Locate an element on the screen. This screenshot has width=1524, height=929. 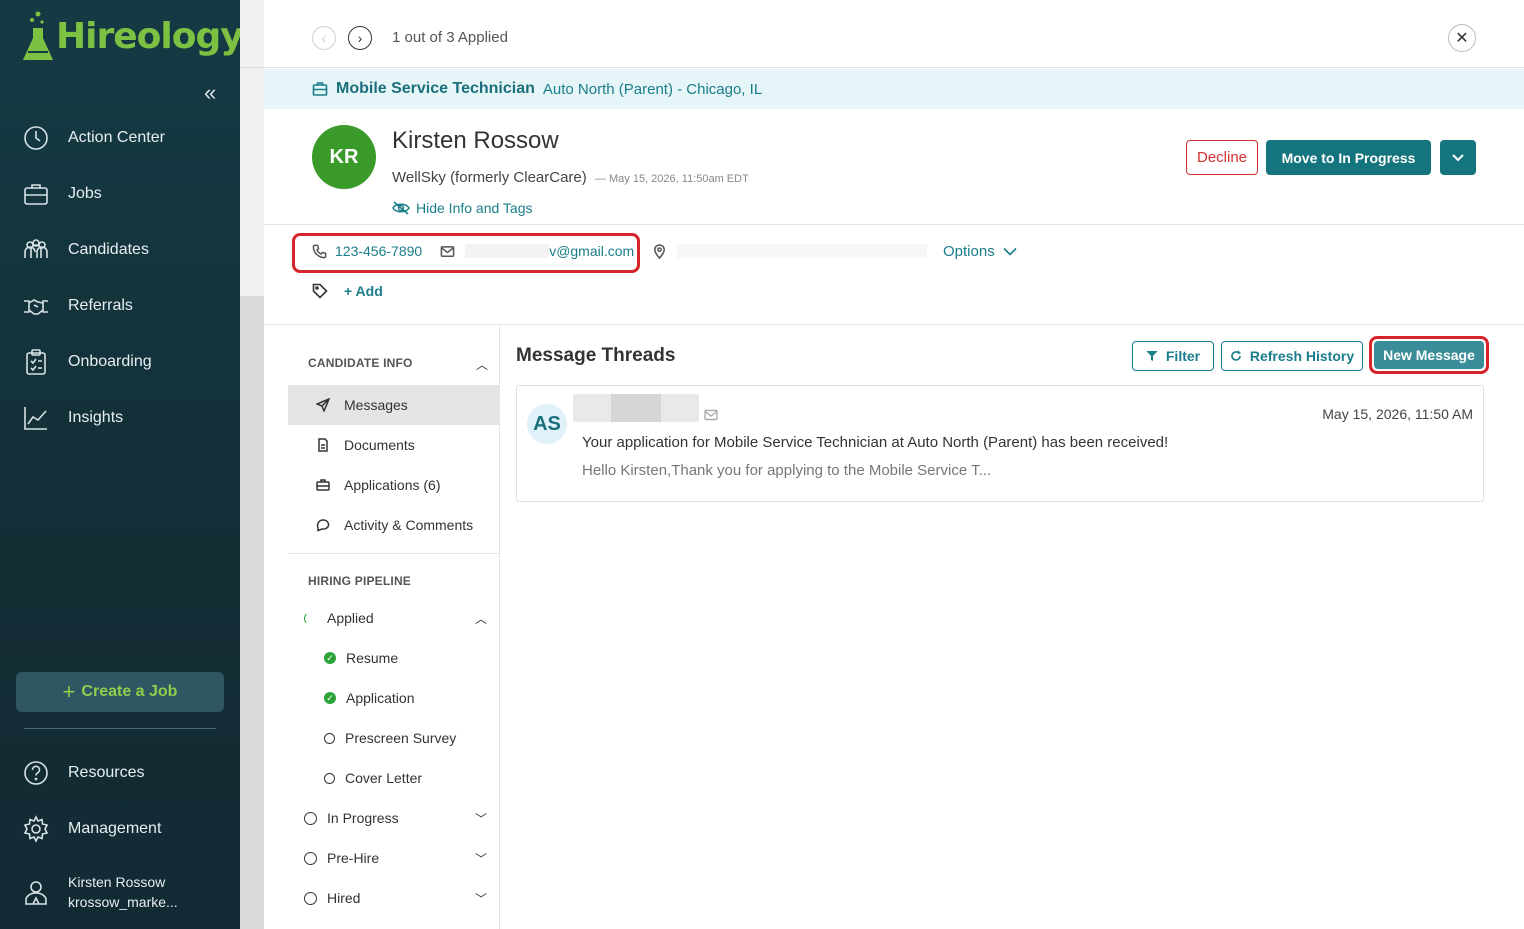
avatar: KR is located at coordinates (344, 157).